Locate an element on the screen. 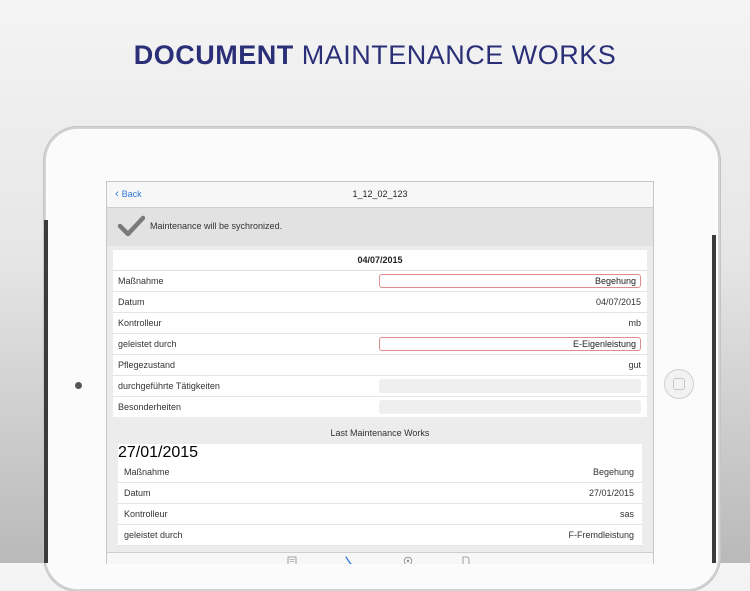 This screenshot has height=591, width=750. form-row-datum: Datum 04/07/2015 is located at coordinates (380, 302).